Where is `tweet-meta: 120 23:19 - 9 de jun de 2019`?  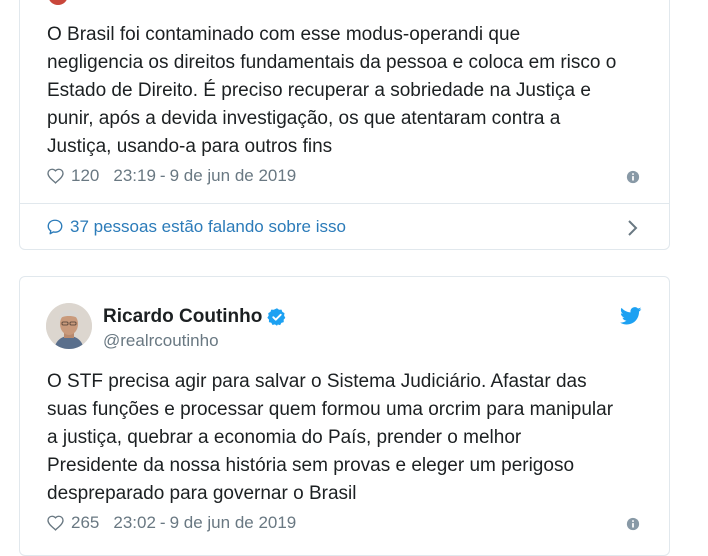
tweet-meta: 120 23:19 - 9 de jun de 2019 is located at coordinates (171, 176).